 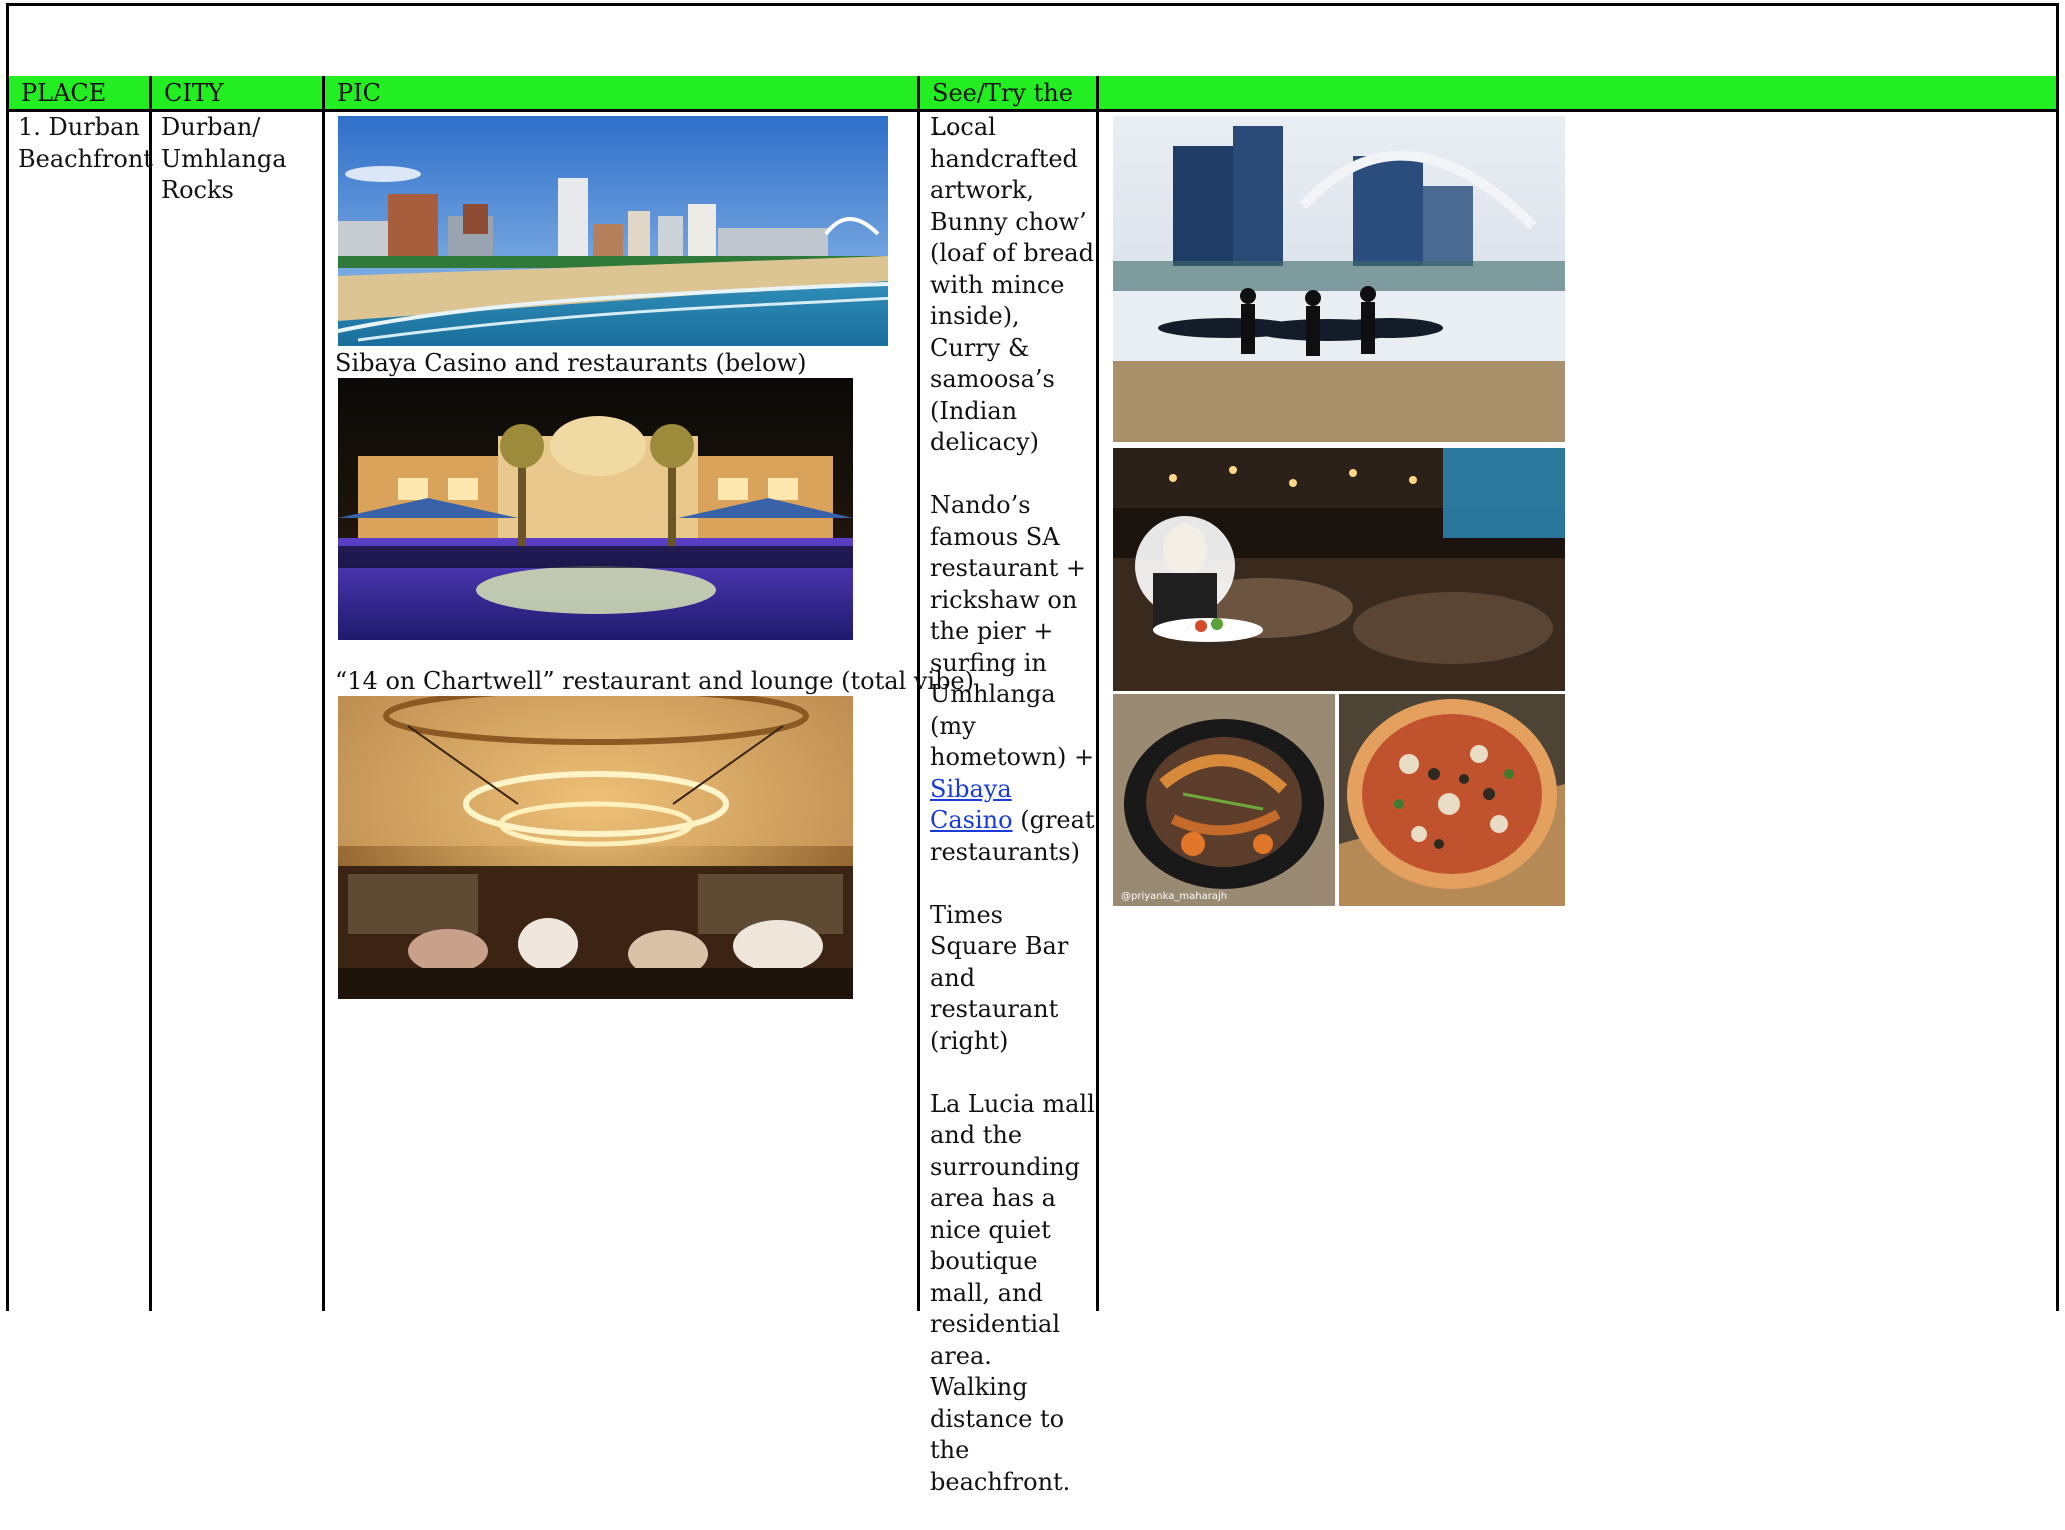 What do you see at coordinates (571, 363) in the screenshot?
I see `caption-sibaya: Sibaya Casino and restaurants (below)` at bounding box center [571, 363].